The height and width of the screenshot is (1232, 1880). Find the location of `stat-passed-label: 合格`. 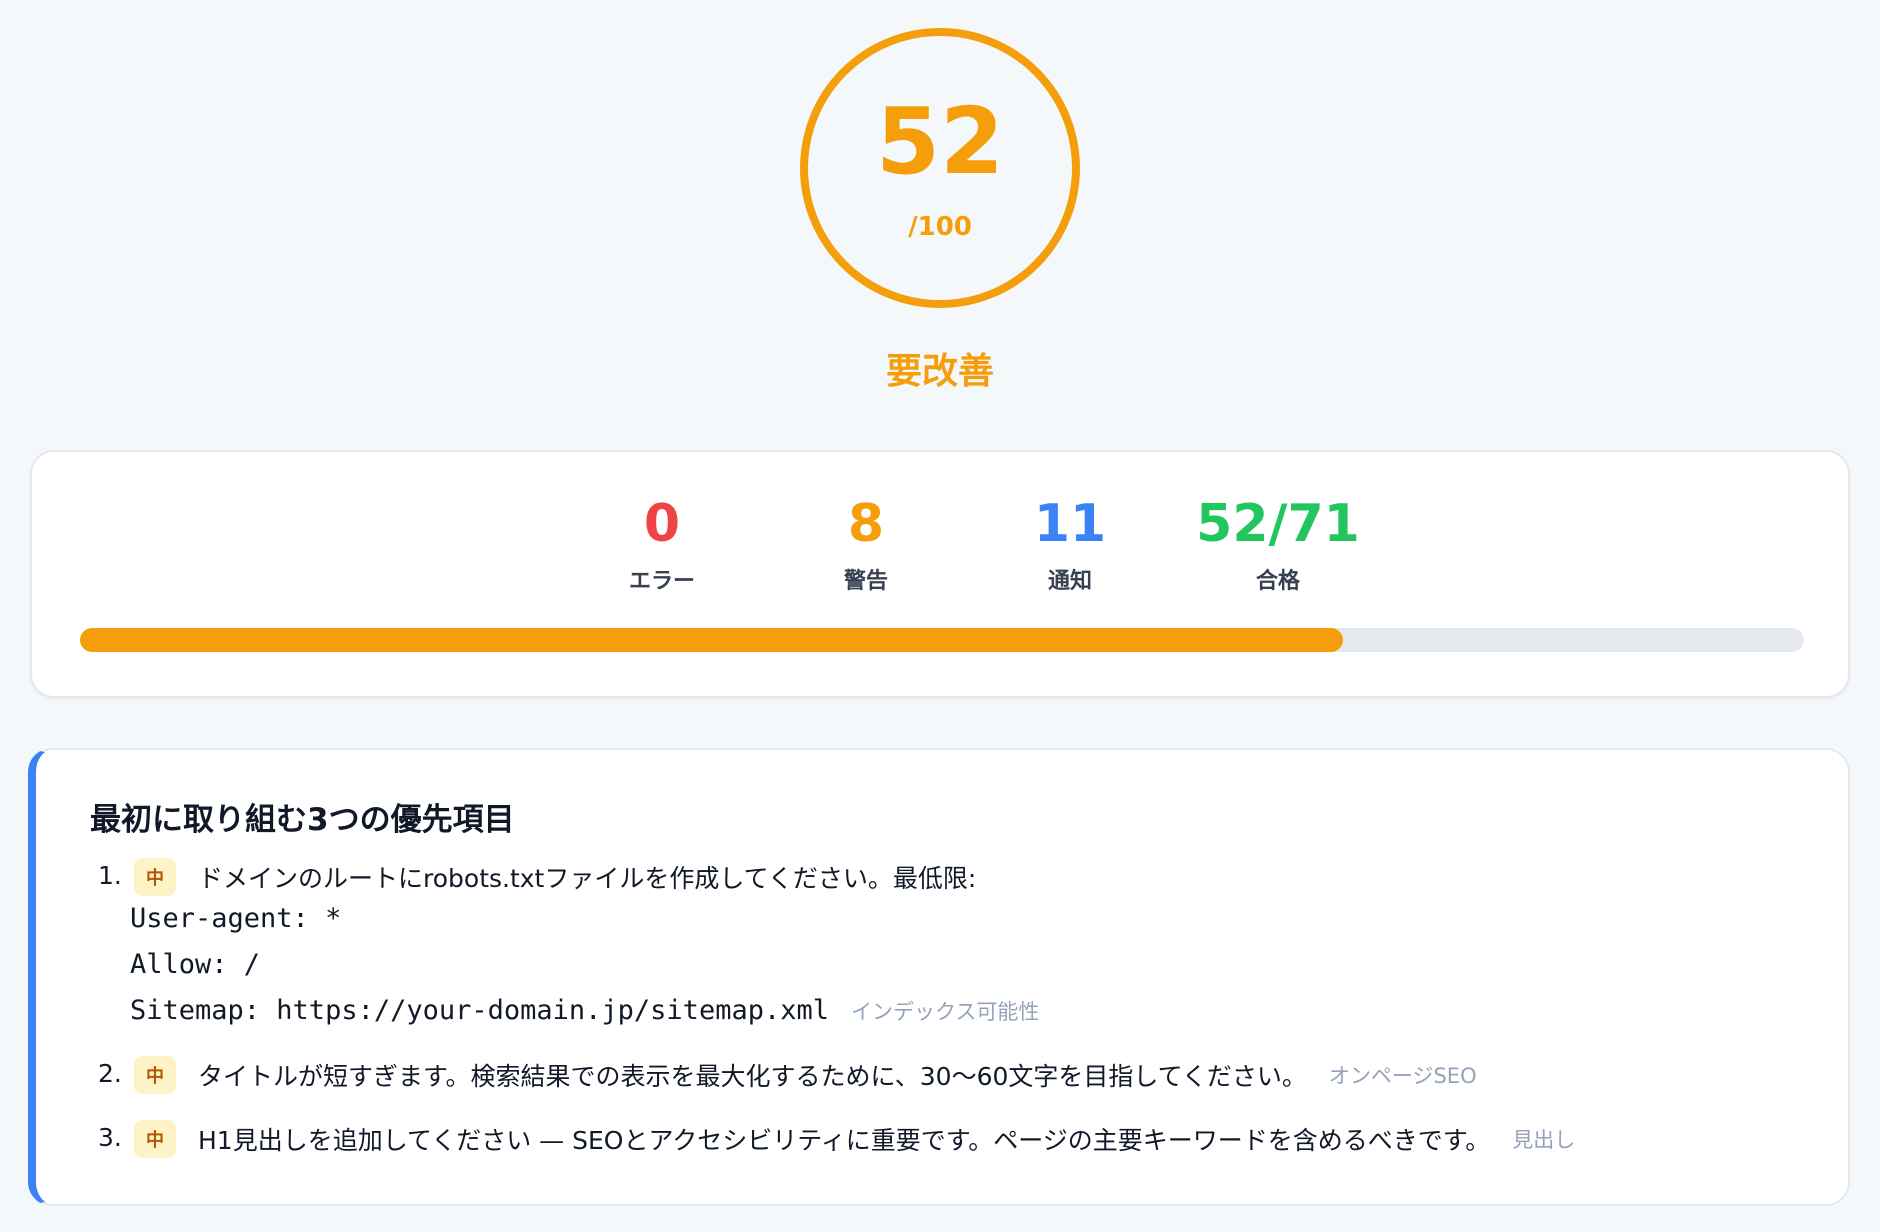

stat-passed-label: 合格 is located at coordinates (1277, 582).